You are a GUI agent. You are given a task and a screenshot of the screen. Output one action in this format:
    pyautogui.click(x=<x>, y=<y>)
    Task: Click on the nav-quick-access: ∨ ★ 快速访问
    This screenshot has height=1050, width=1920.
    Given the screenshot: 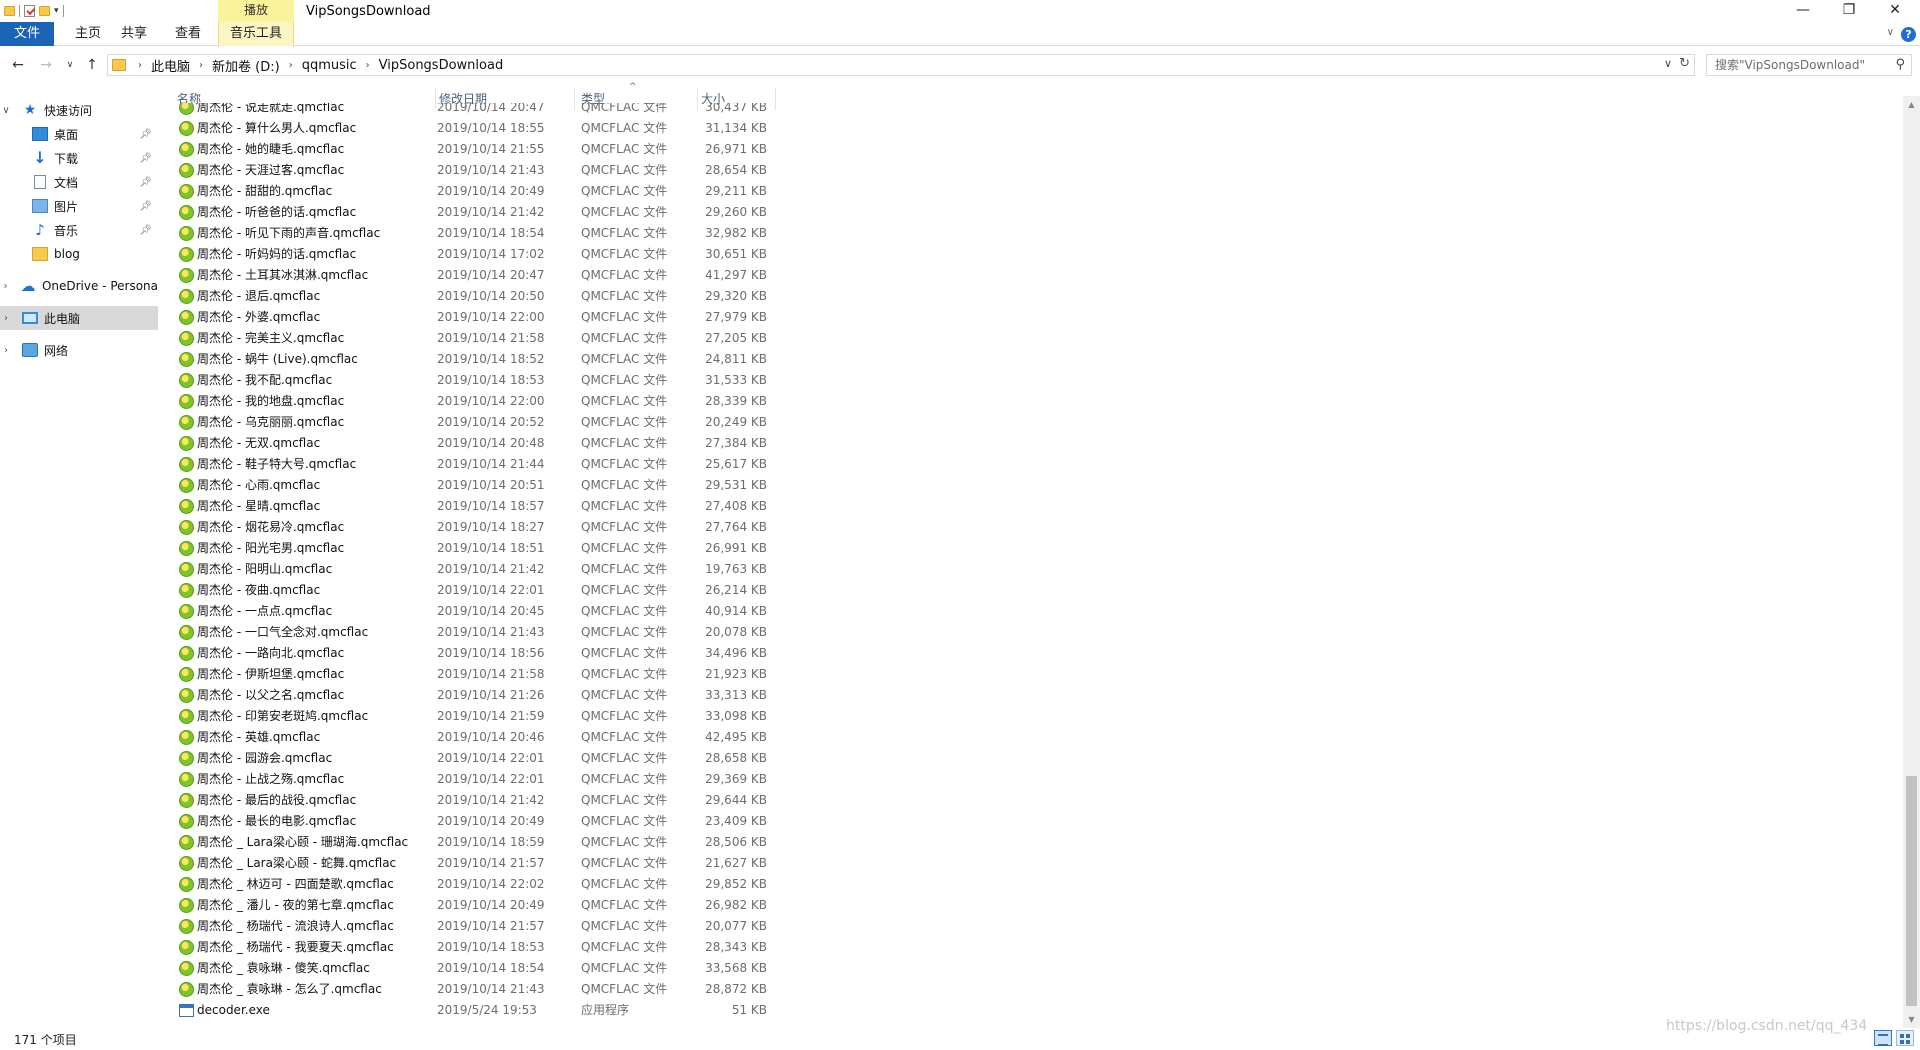 What is the action you would take?
    pyautogui.click(x=79, y=110)
    